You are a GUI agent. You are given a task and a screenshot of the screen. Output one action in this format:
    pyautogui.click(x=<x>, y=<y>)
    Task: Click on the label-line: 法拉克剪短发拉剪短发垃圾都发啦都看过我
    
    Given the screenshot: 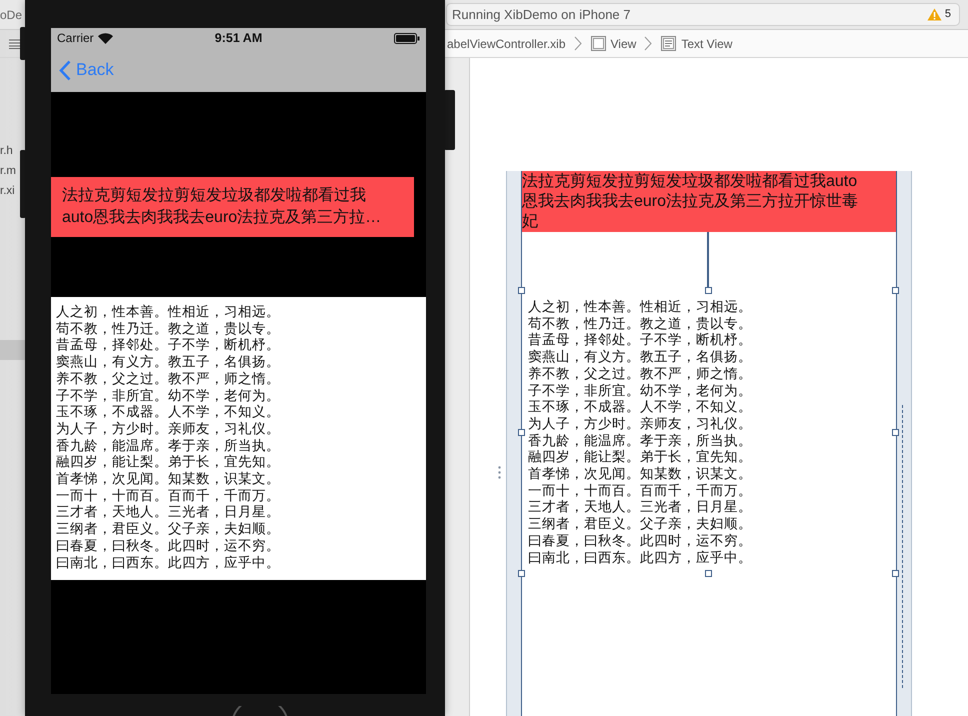 What is the action you would take?
    pyautogui.click(x=214, y=196)
    